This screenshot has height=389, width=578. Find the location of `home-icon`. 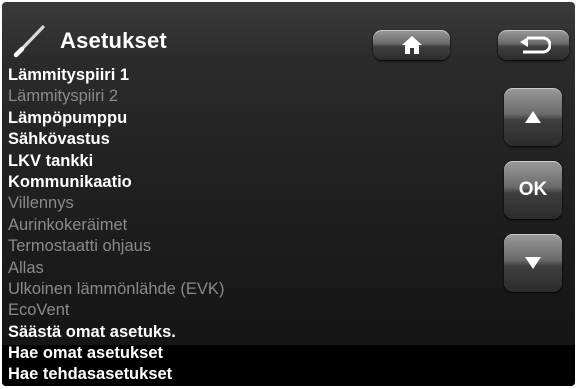

home-icon is located at coordinates (411, 45).